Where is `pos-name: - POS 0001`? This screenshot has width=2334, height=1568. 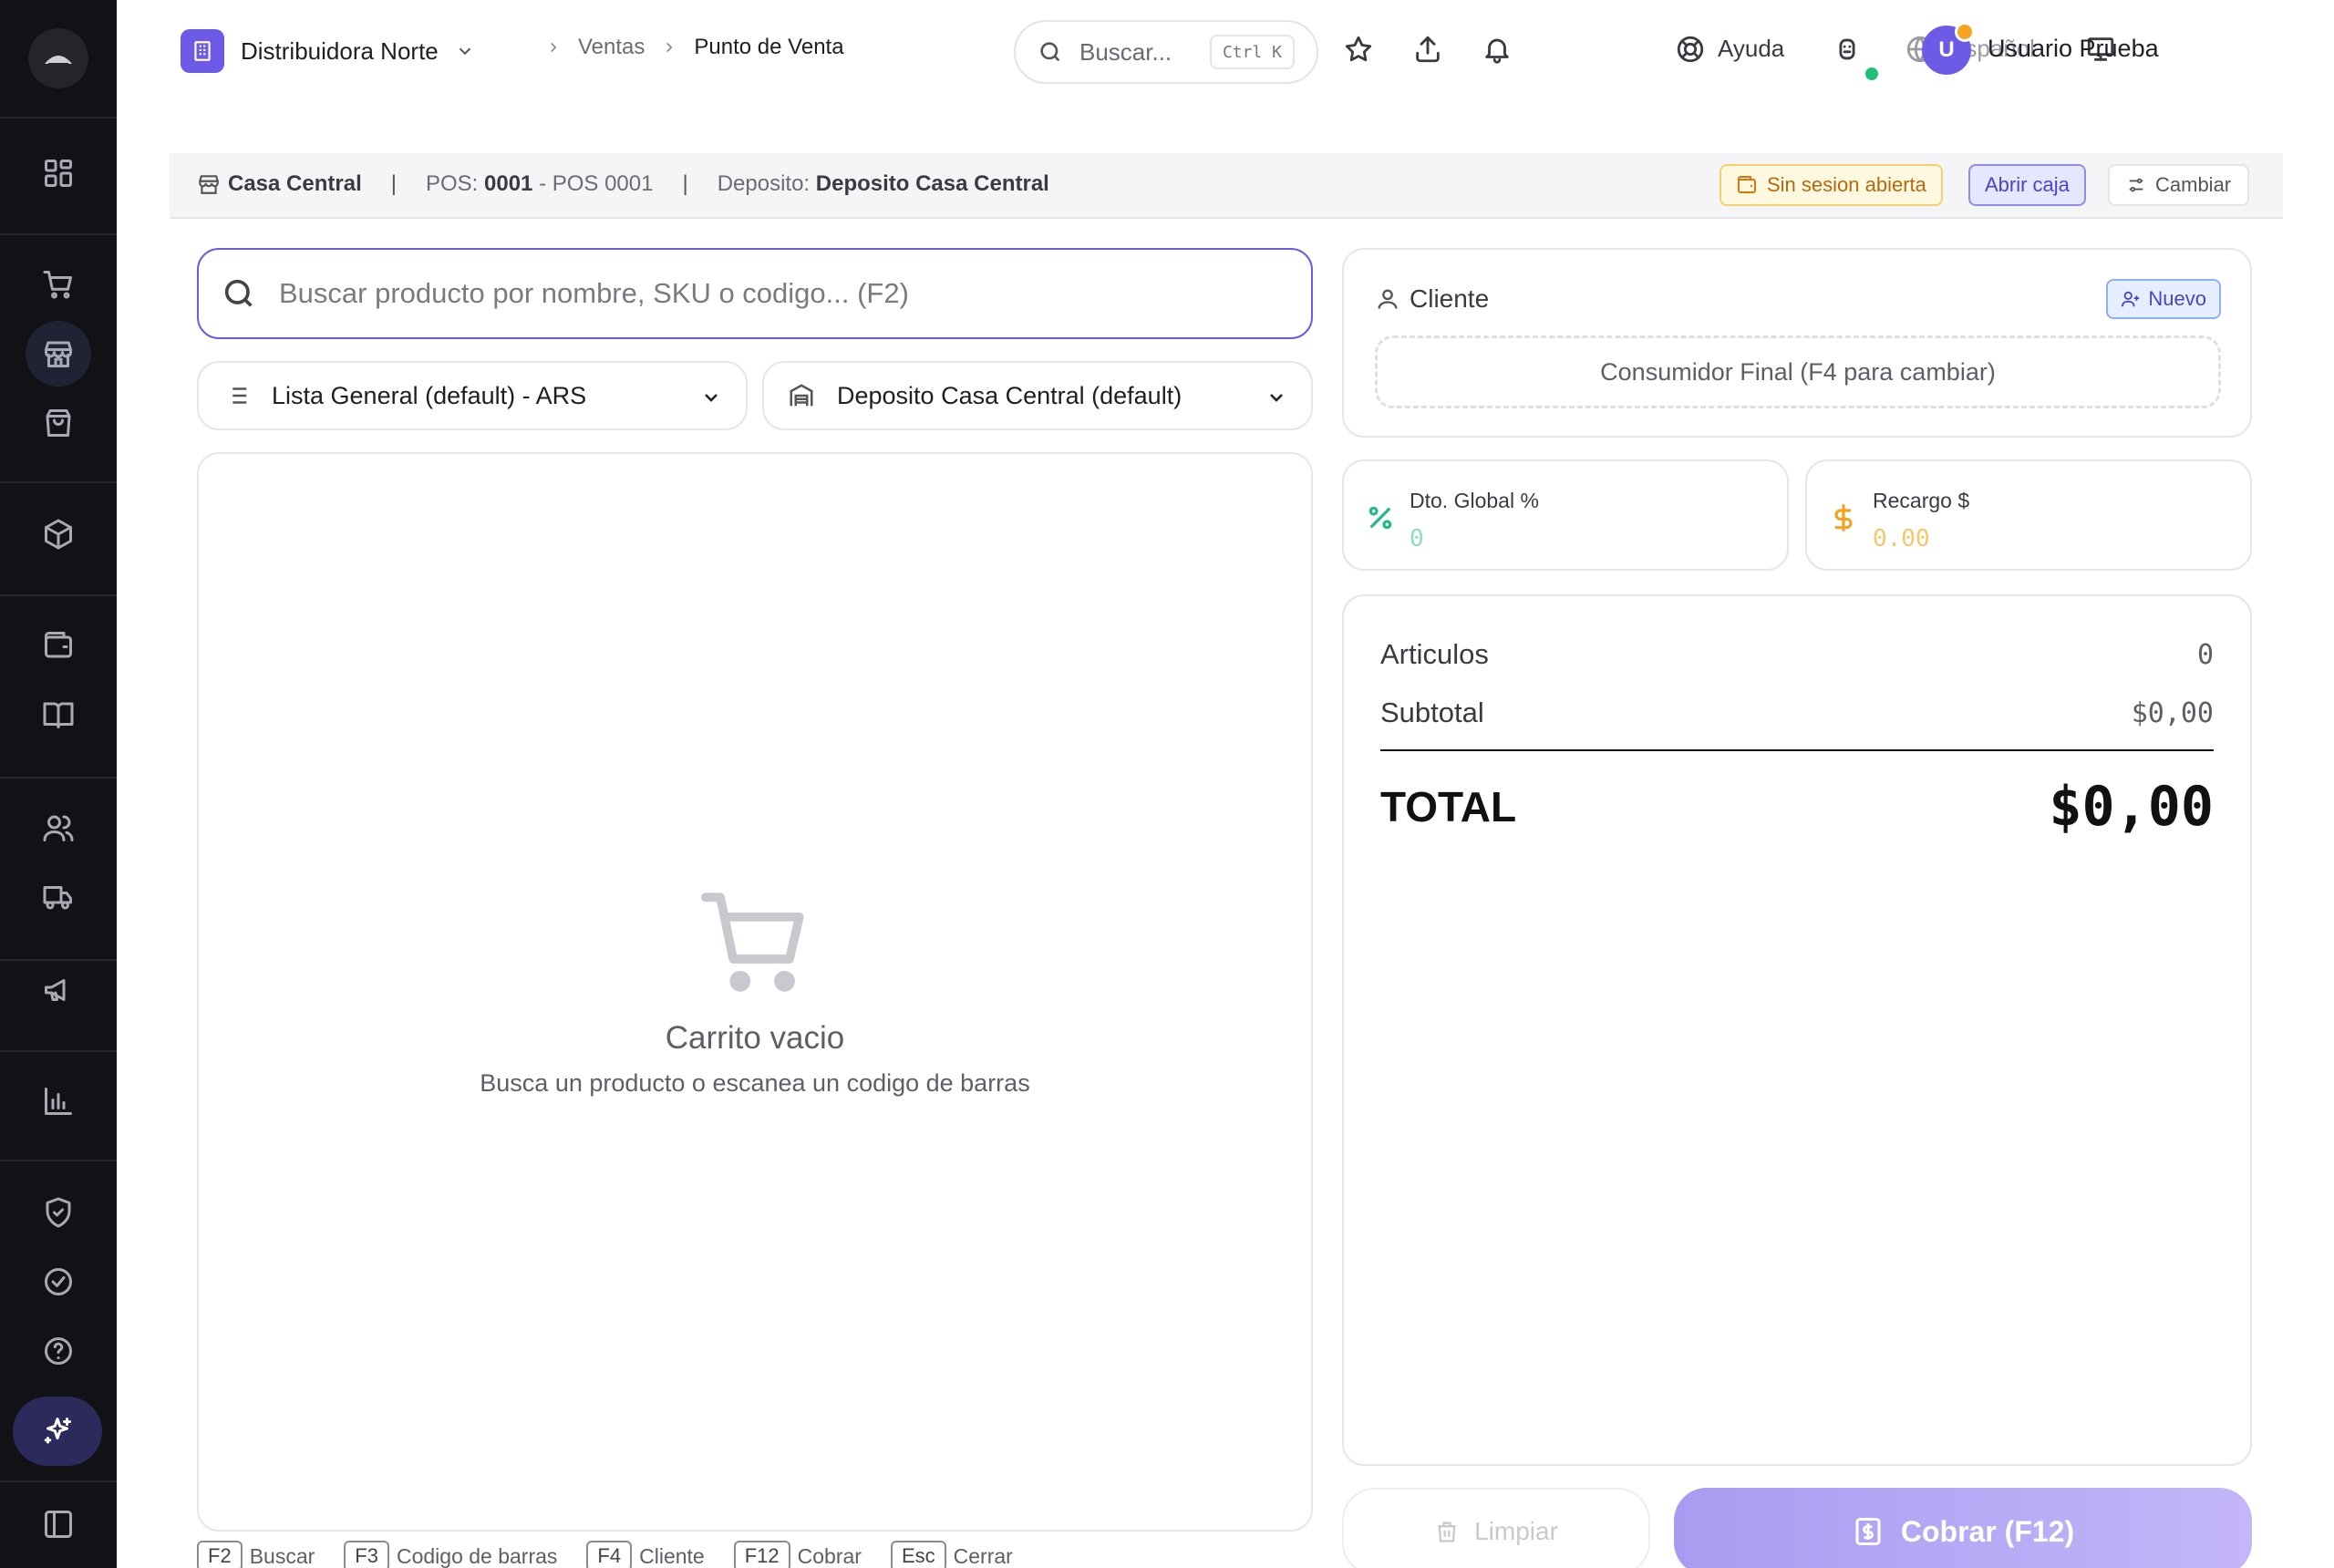 pos-name: - POS 0001 is located at coordinates (596, 183).